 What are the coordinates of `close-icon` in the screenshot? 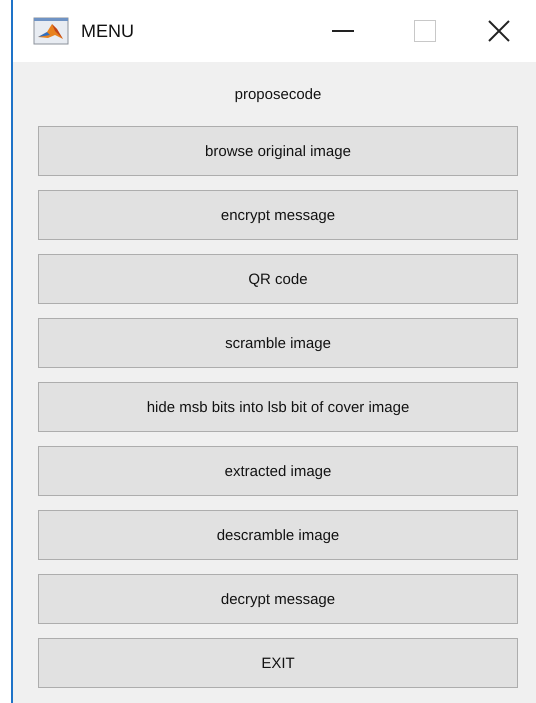 It's located at (499, 31).